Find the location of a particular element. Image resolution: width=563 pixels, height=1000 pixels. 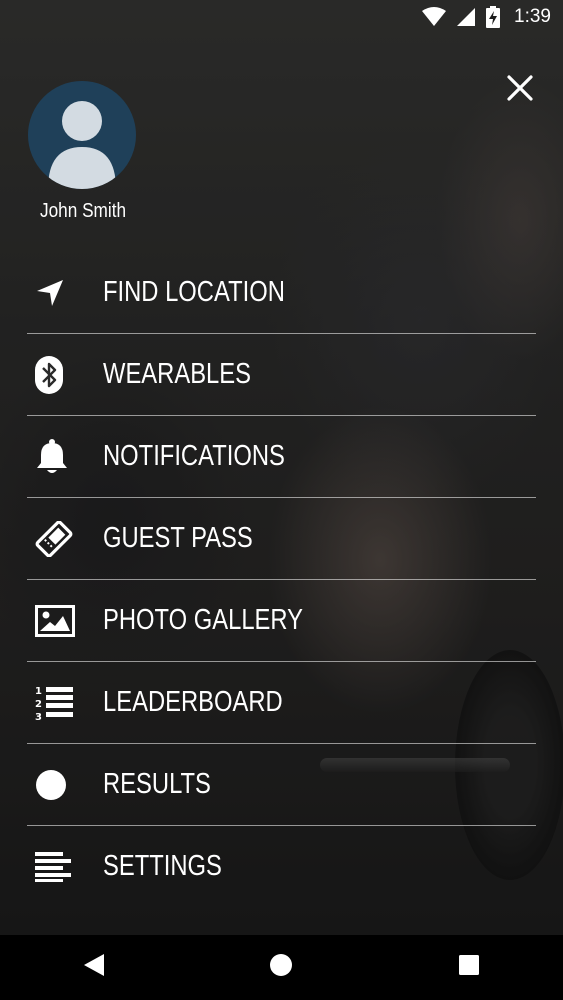

recents-icon is located at coordinates (469, 967).